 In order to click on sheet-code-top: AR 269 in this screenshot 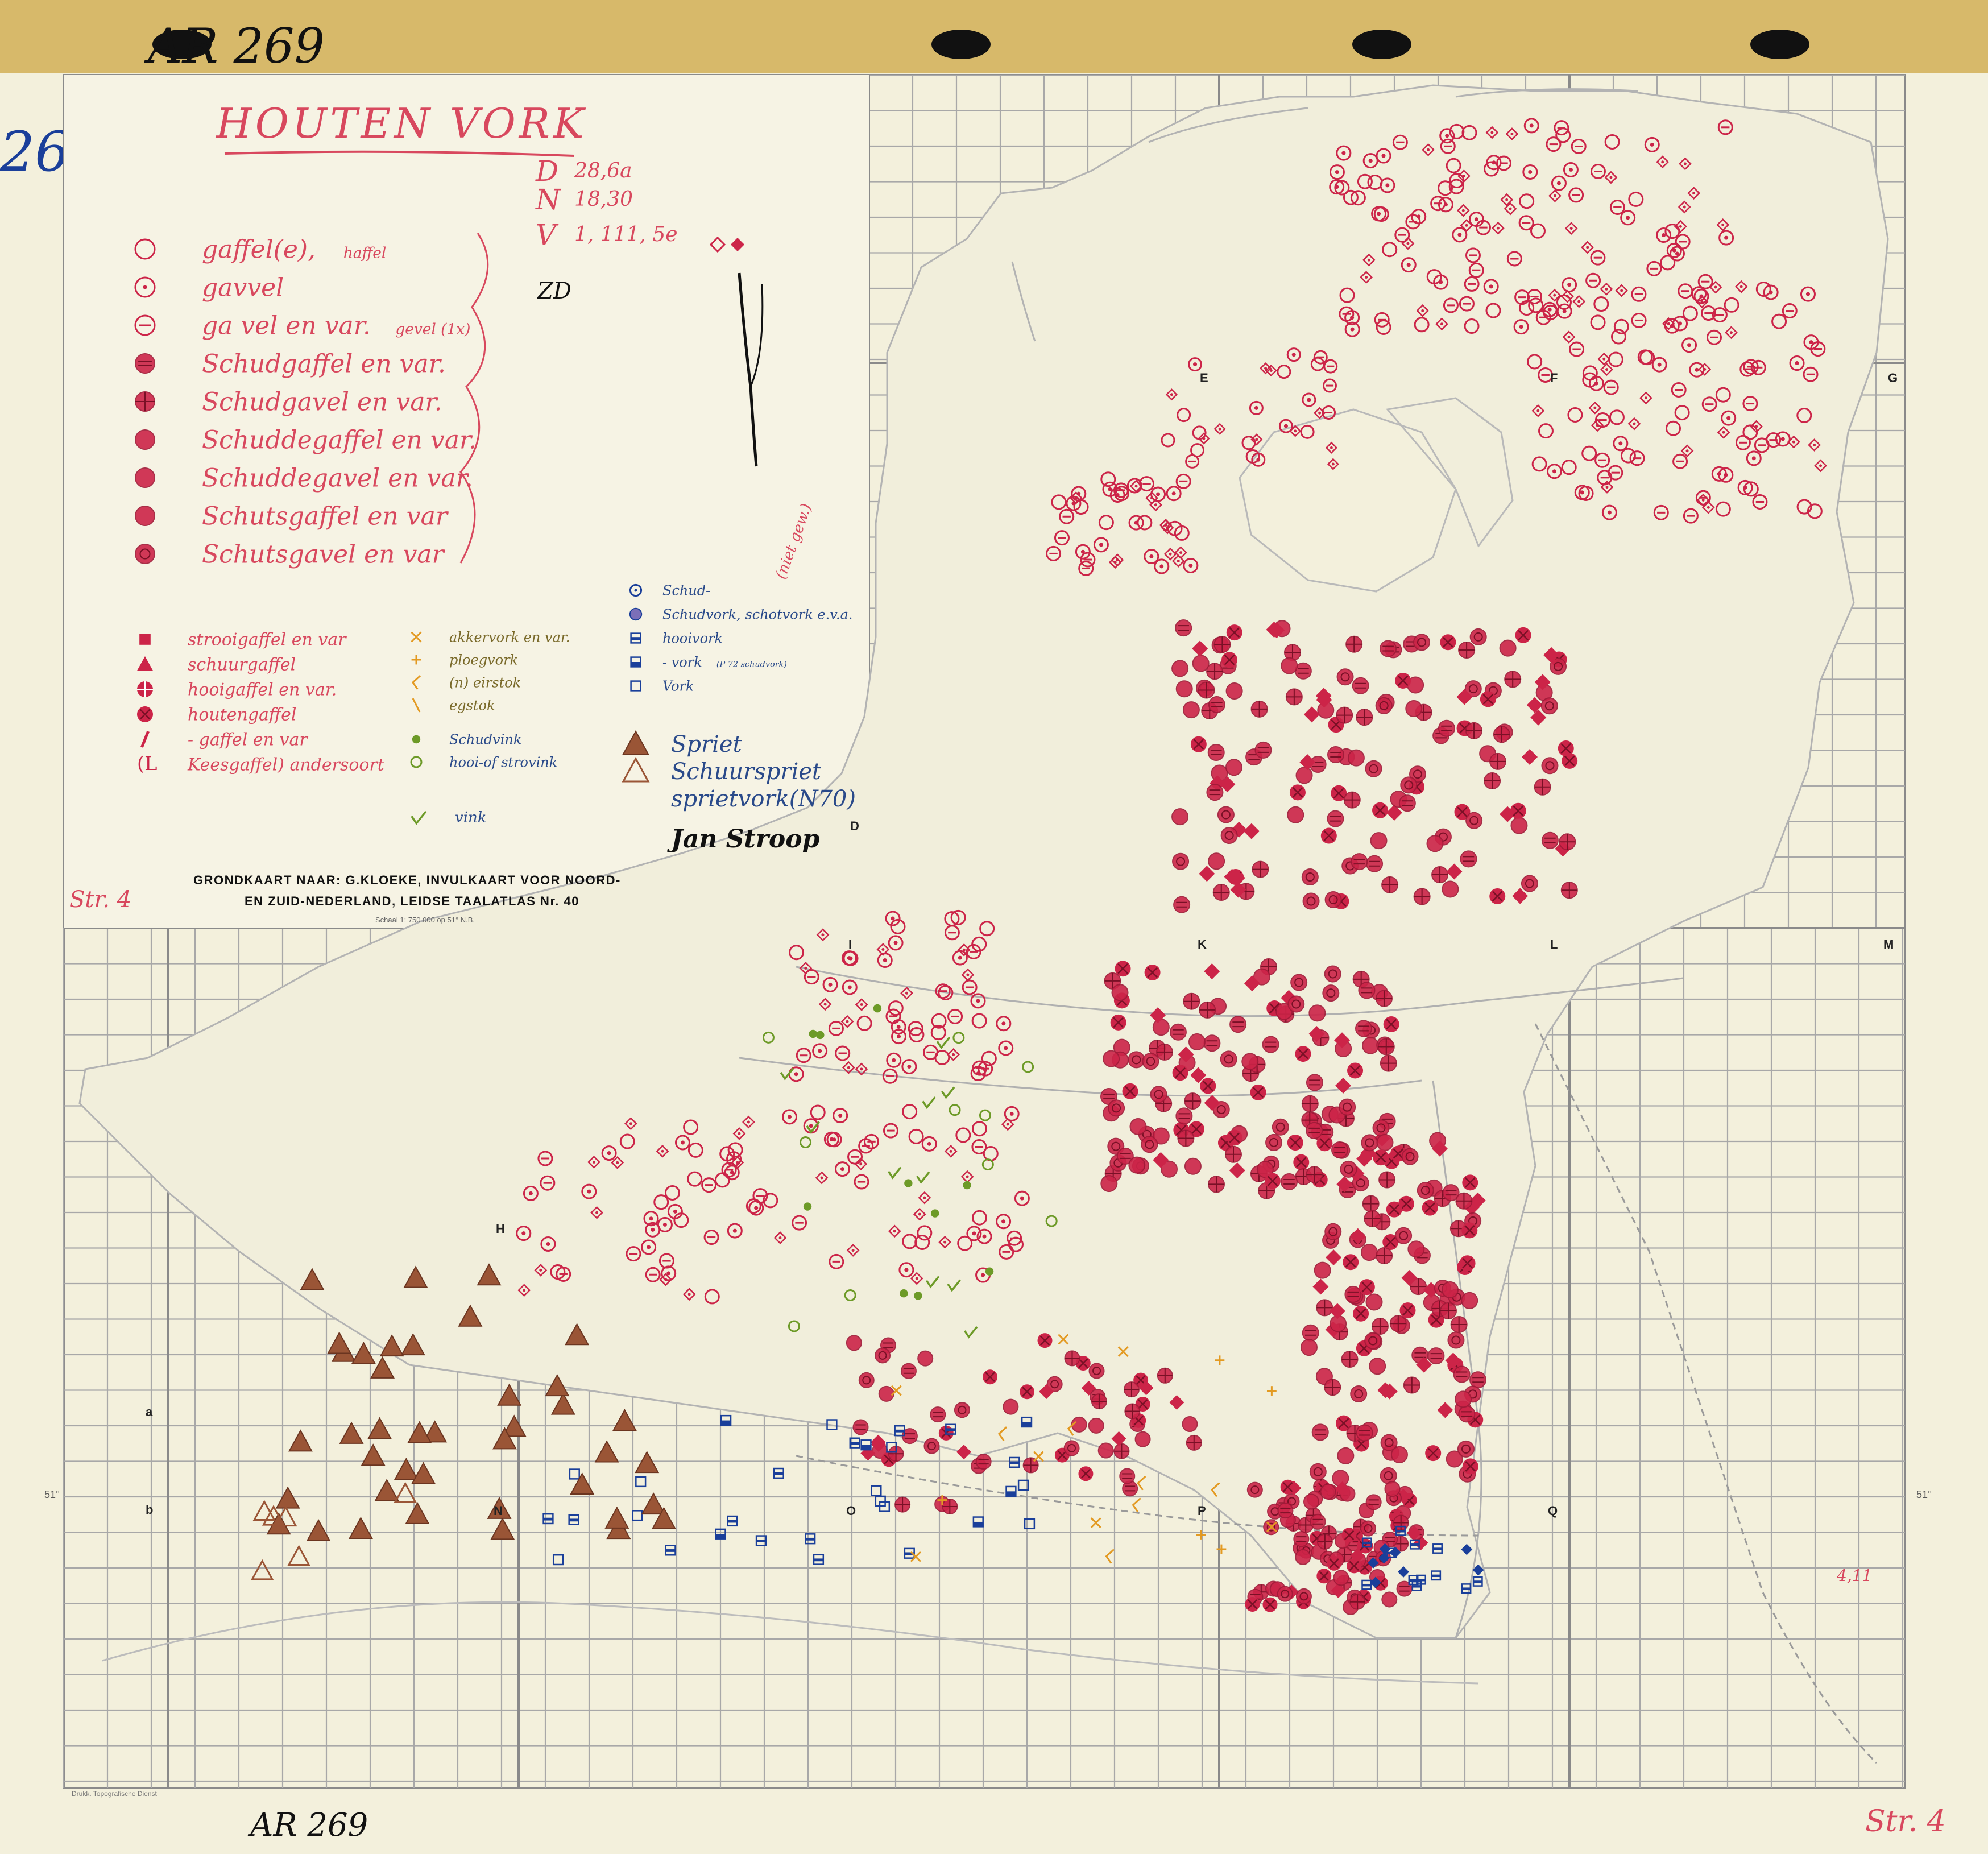, I will do `click(234, 46)`.